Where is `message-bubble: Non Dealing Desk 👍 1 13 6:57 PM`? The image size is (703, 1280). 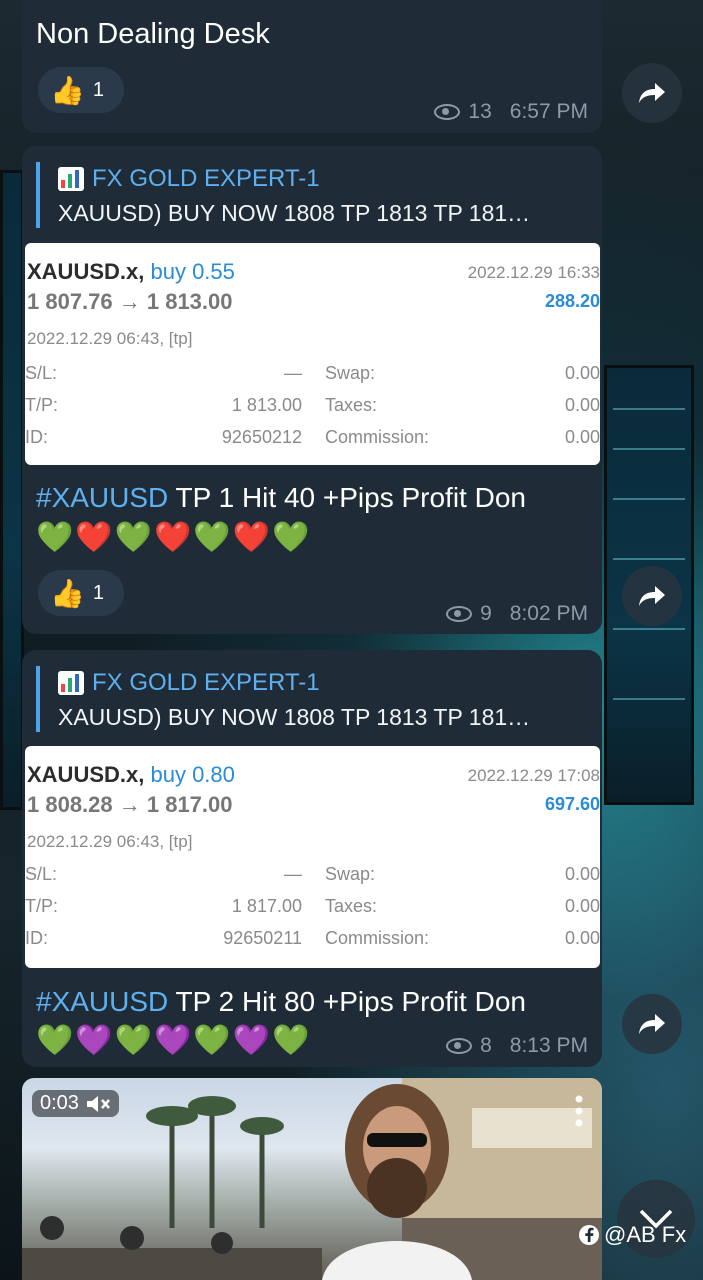 message-bubble: Non Dealing Desk 👍 1 13 6:57 PM is located at coordinates (312, 66).